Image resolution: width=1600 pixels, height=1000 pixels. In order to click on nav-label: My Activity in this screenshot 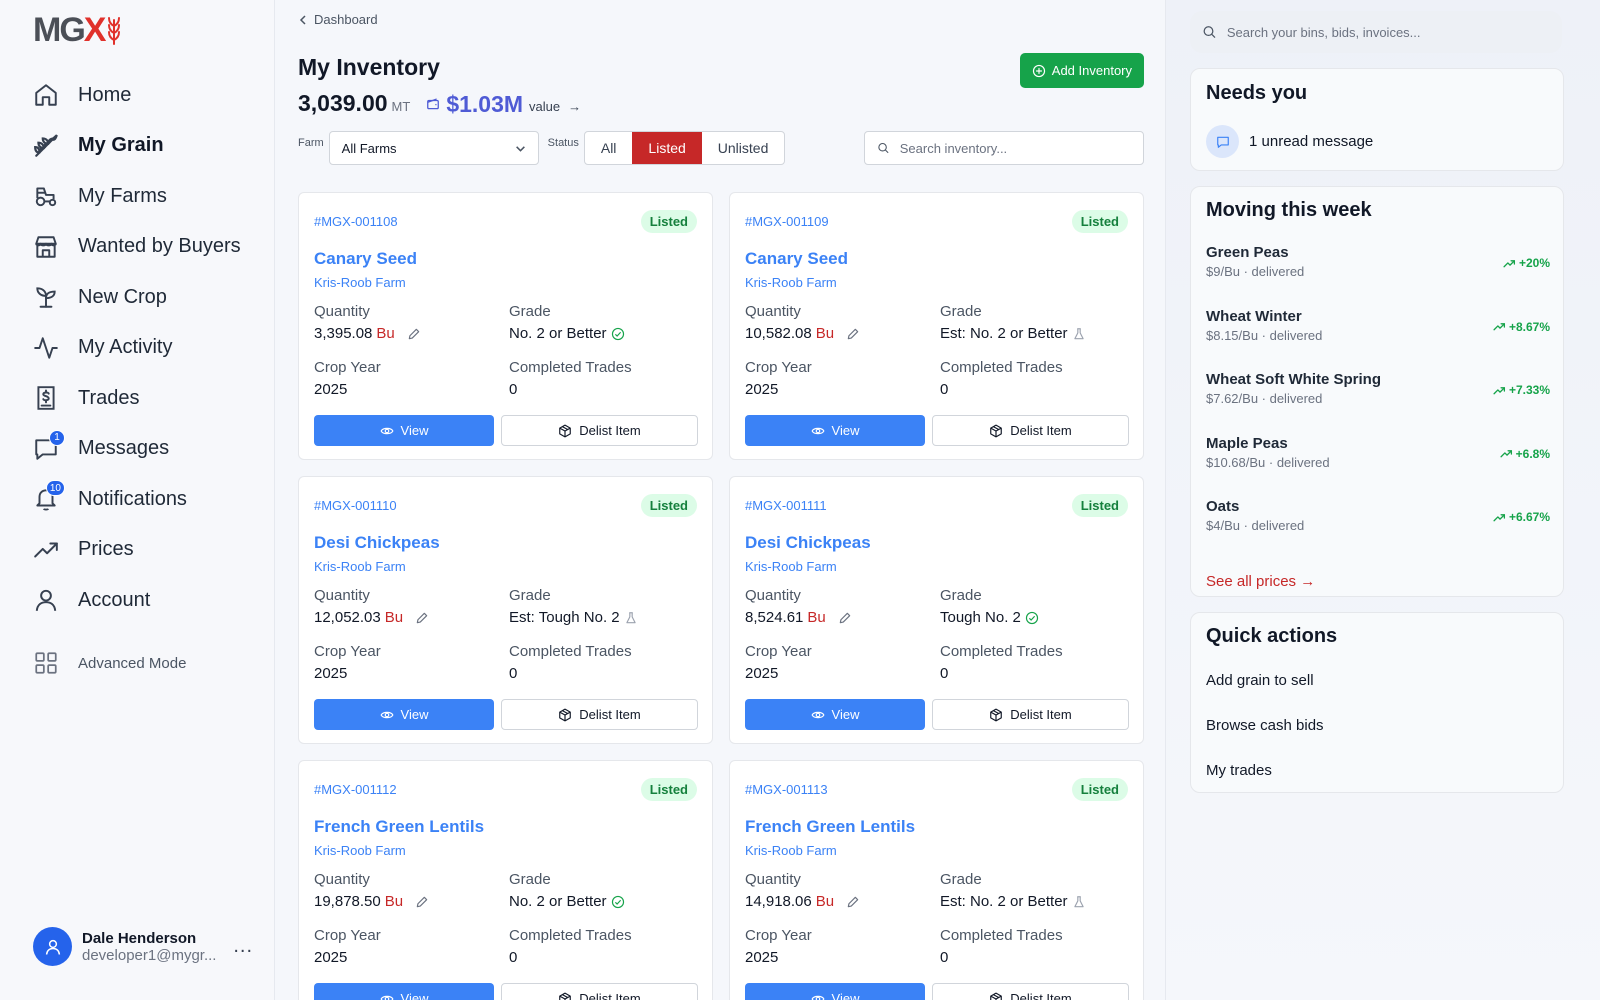, I will do `click(125, 347)`.